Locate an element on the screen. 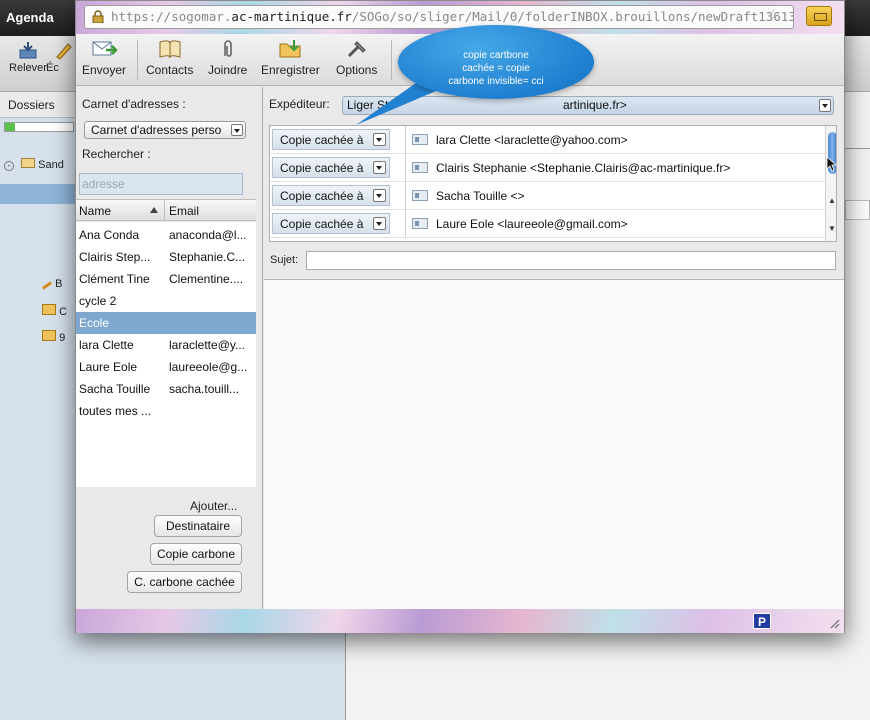 Image resolution: width=870 pixels, height=720 pixels. sort-ascending-icon is located at coordinates (154, 210).